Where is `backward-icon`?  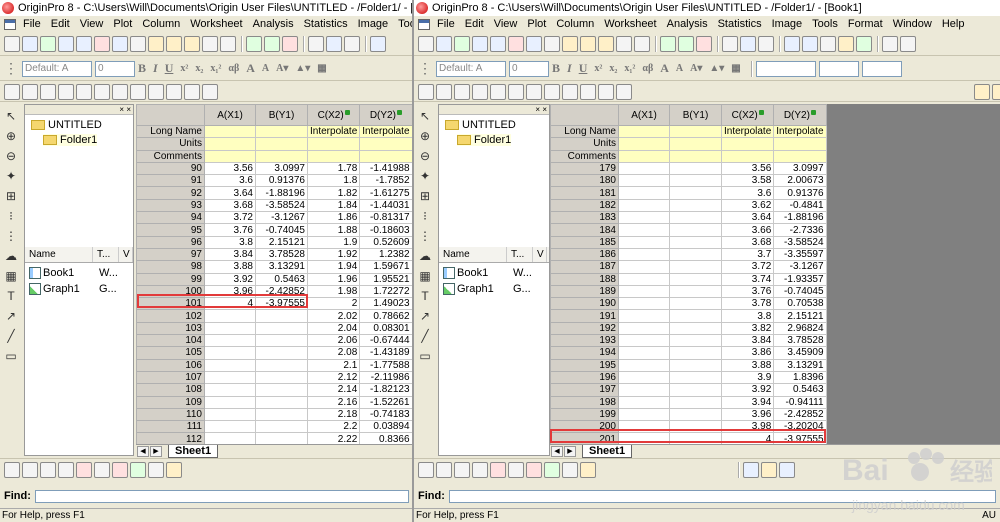 backward-icon is located at coordinates (588, 91).